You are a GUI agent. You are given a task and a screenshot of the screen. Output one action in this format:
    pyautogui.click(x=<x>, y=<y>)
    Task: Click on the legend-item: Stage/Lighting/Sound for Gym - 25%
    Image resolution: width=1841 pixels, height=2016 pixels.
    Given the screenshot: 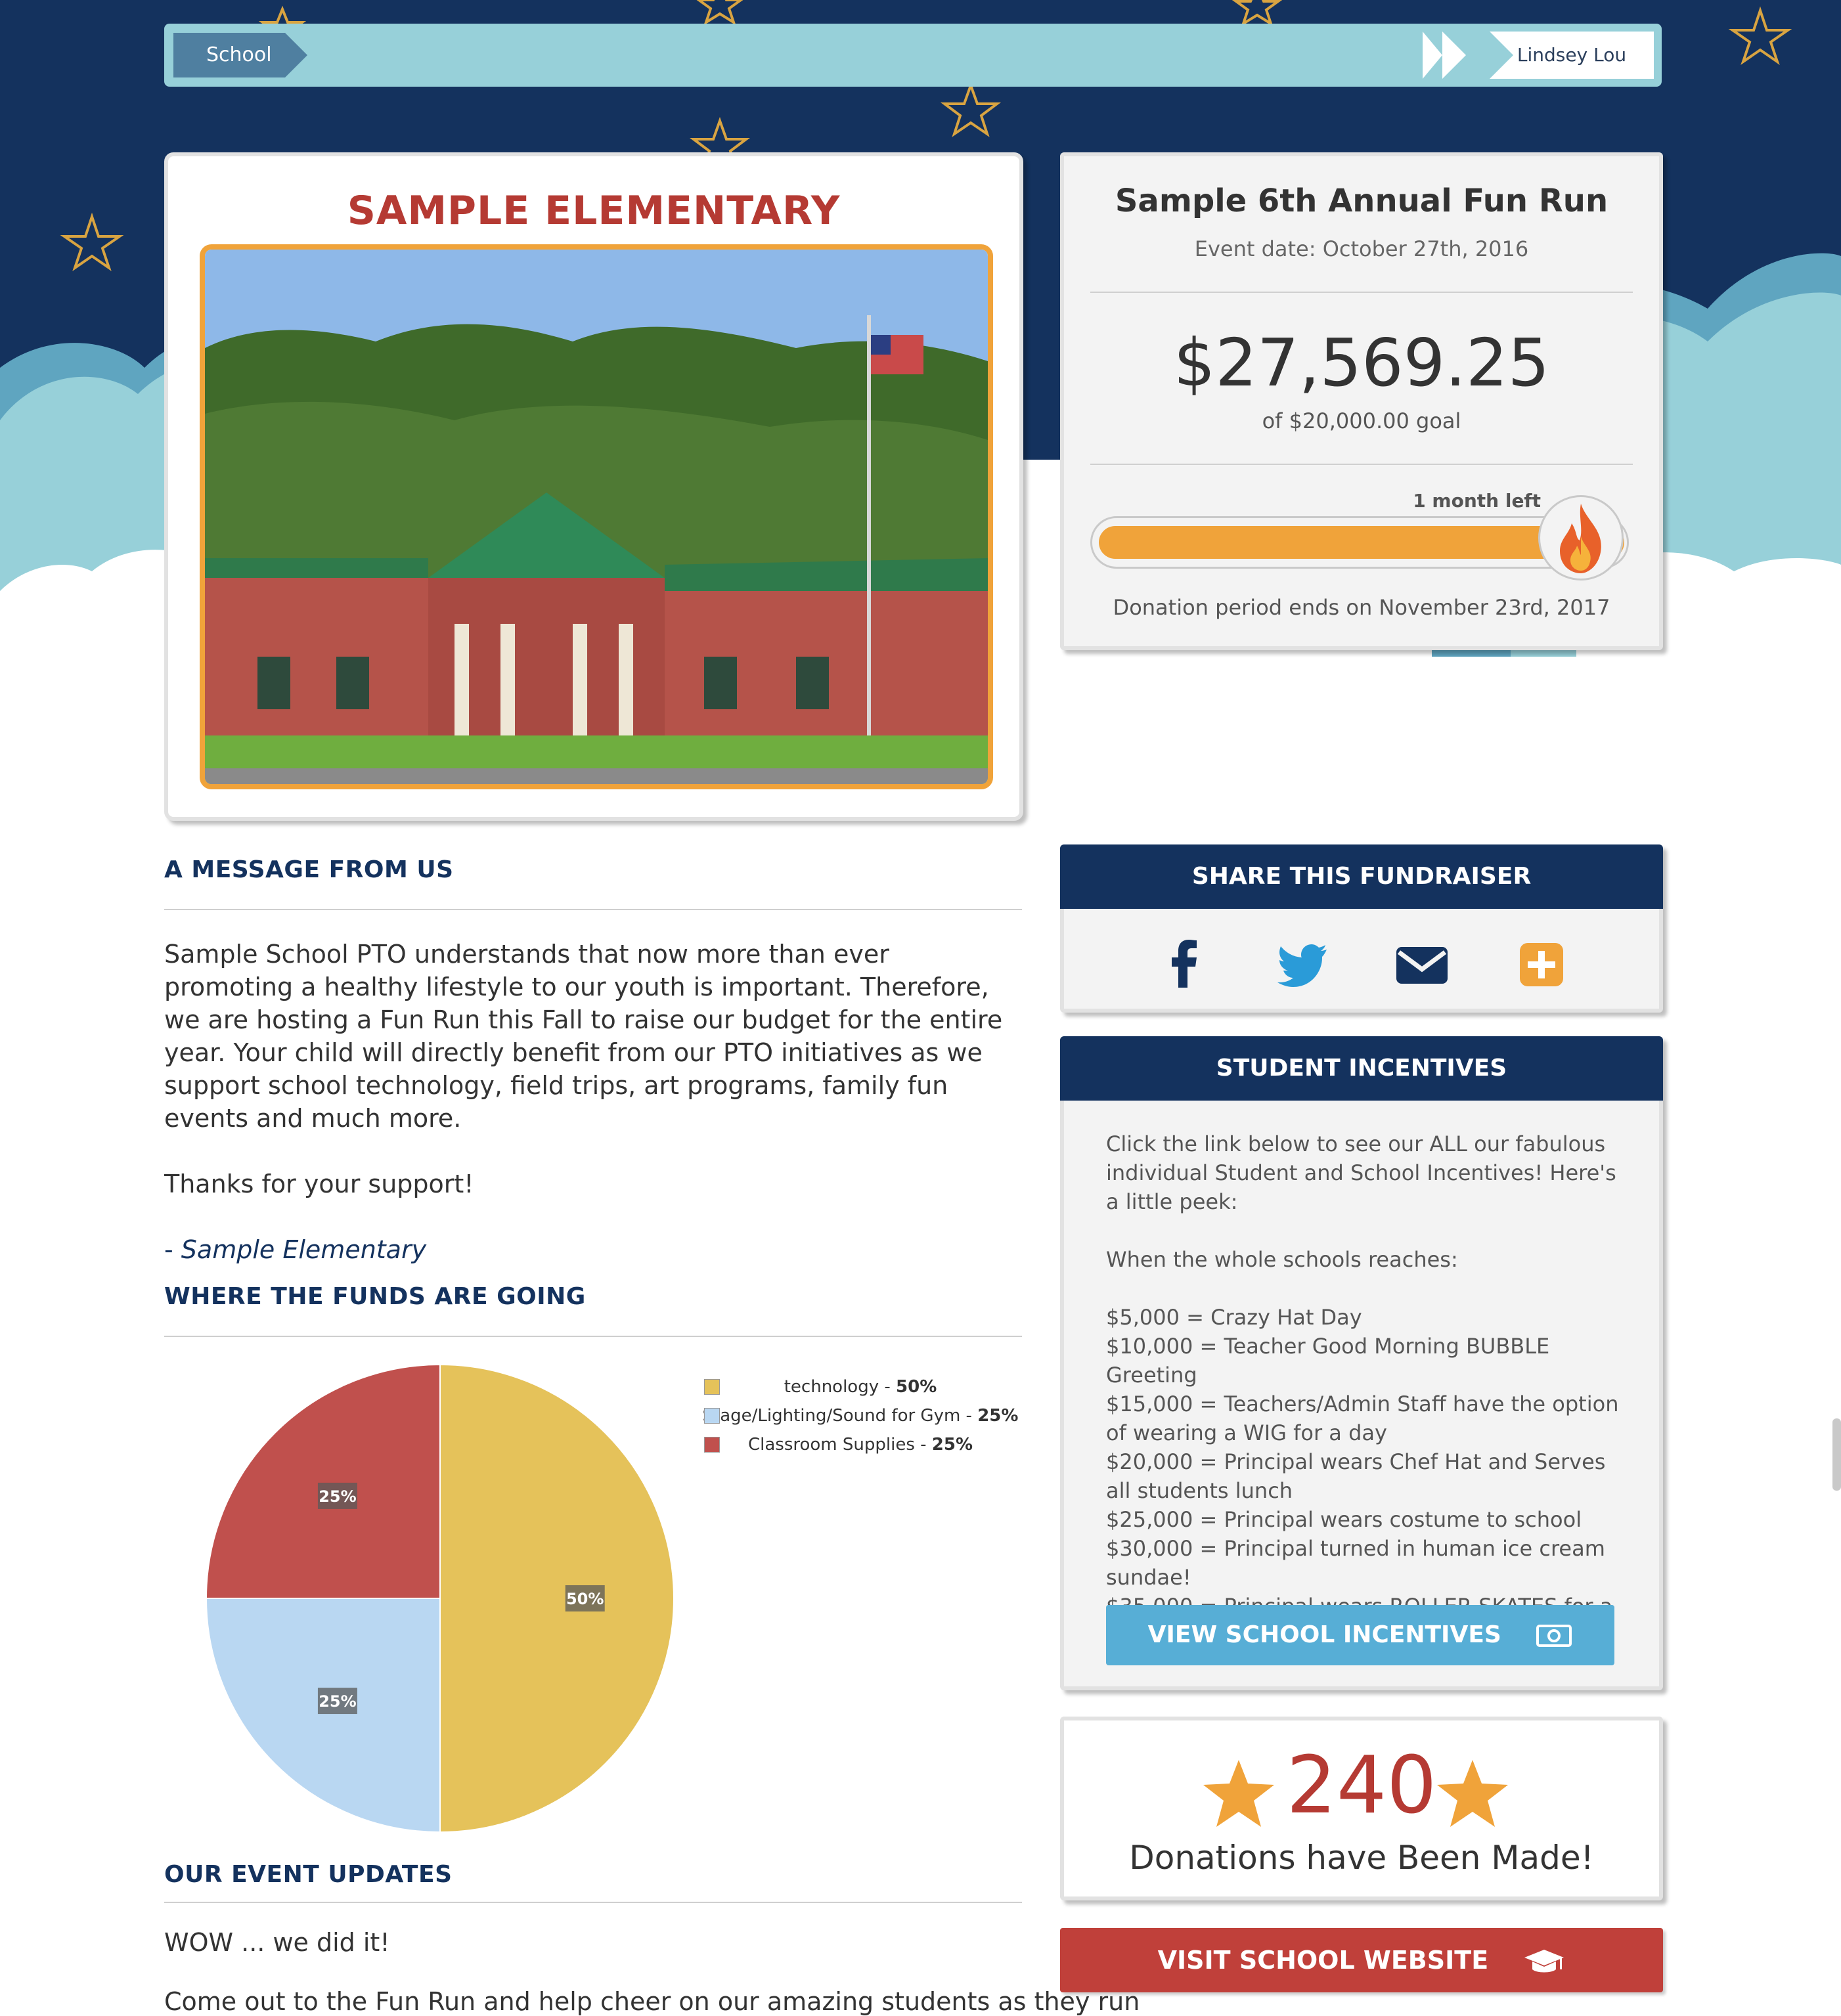 What is the action you would take?
    pyautogui.click(x=861, y=1416)
    